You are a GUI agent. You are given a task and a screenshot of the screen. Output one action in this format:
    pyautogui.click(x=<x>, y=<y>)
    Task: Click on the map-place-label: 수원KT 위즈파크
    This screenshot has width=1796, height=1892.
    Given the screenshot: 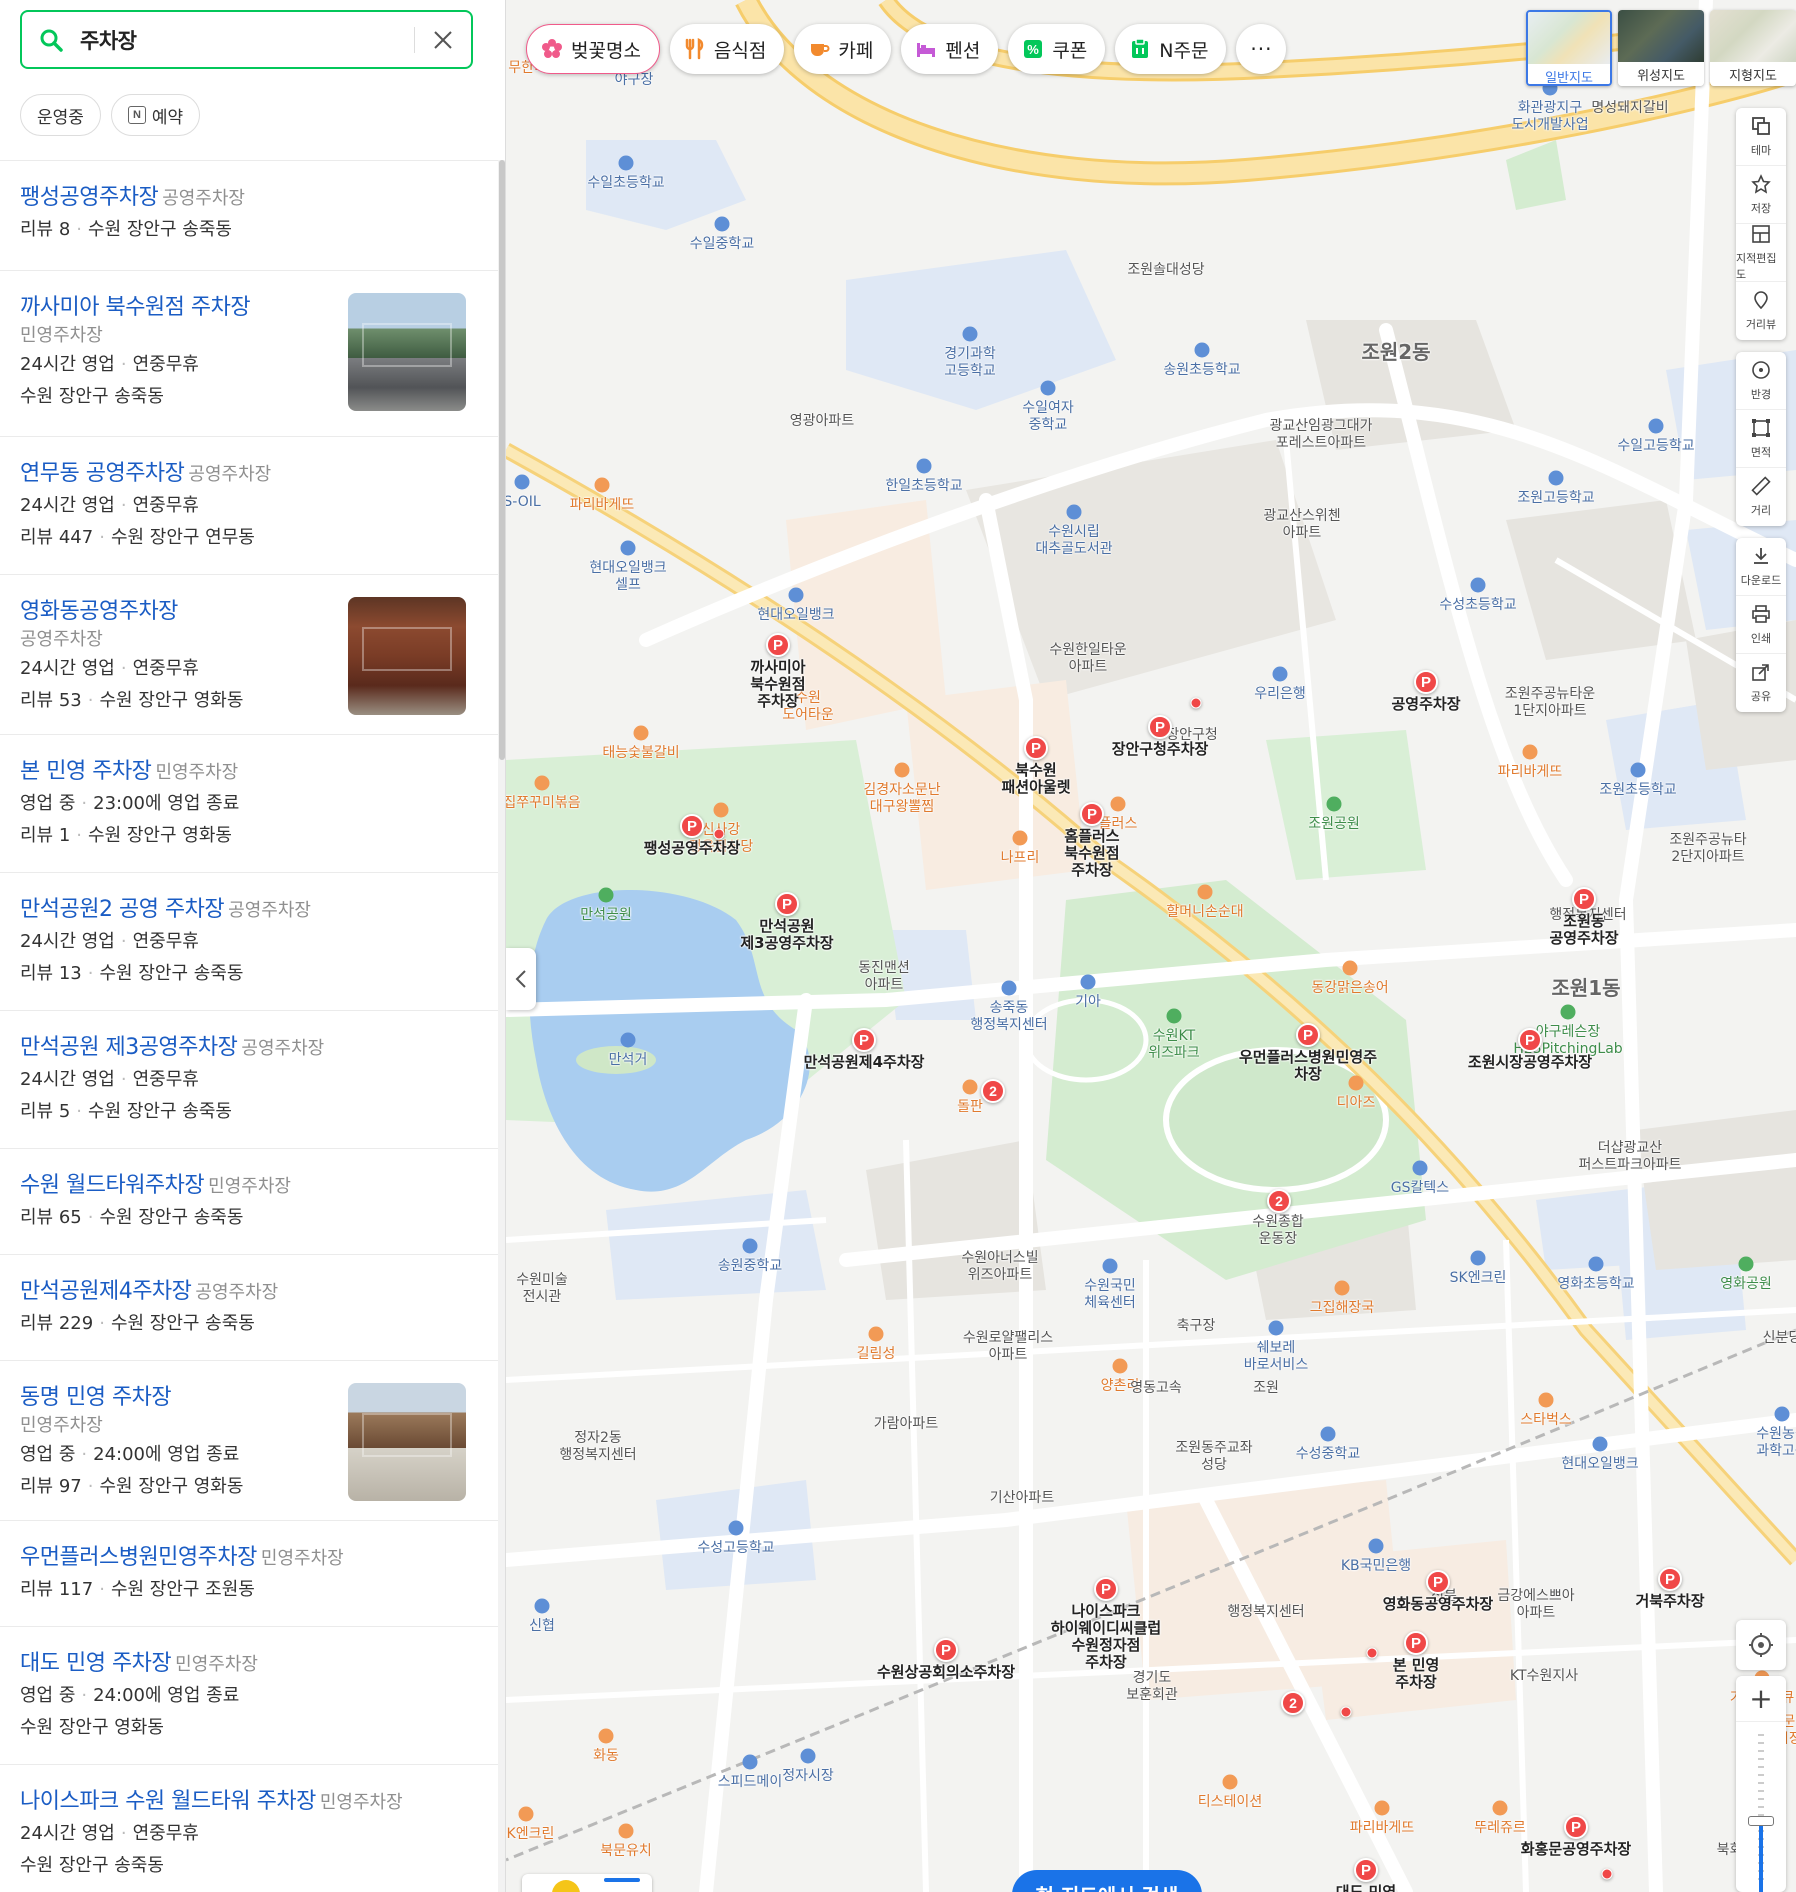 What is the action you would take?
    pyautogui.click(x=1174, y=1045)
    